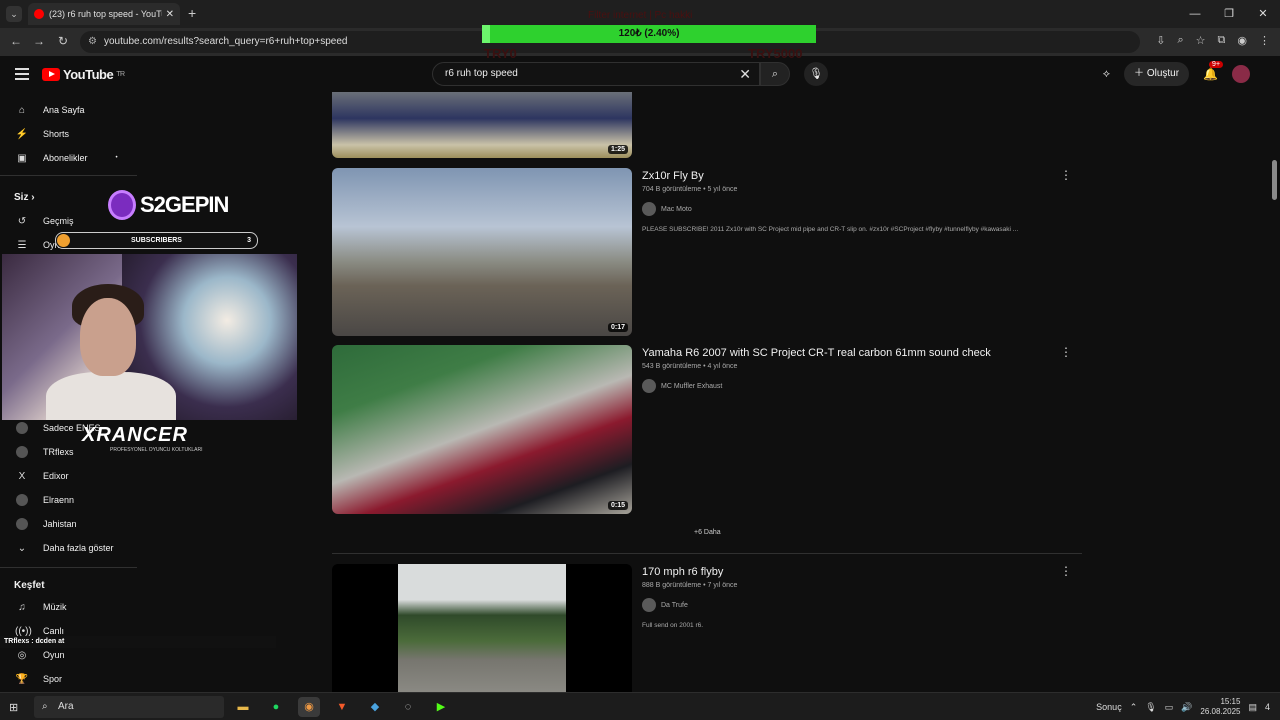 The width and height of the screenshot is (1280, 720). I want to click on youtube-logo: YouTube TR, so click(83, 74).